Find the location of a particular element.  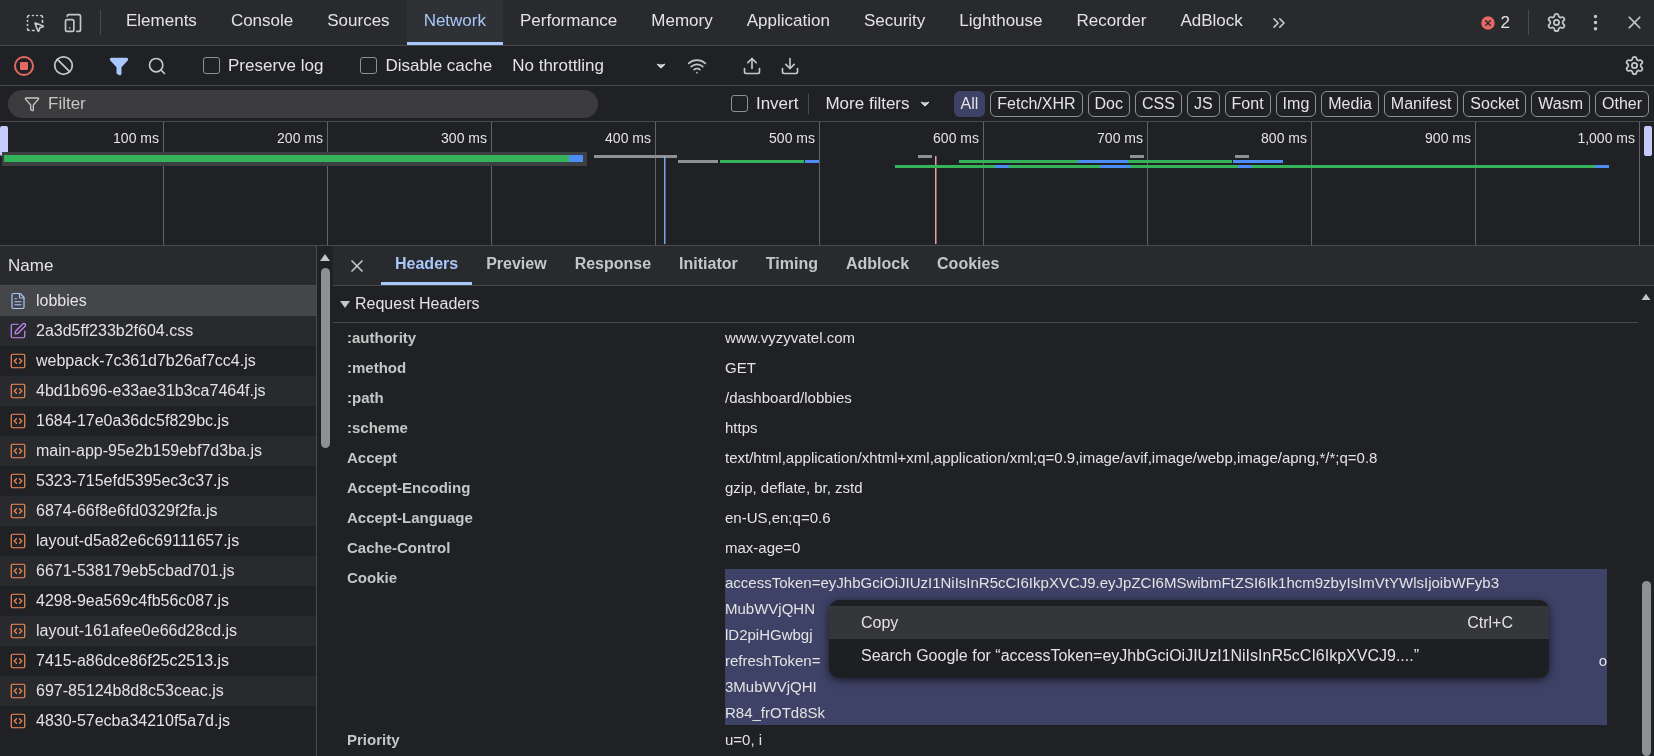

more-filters-dropdown: More filters is located at coordinates (881, 103).